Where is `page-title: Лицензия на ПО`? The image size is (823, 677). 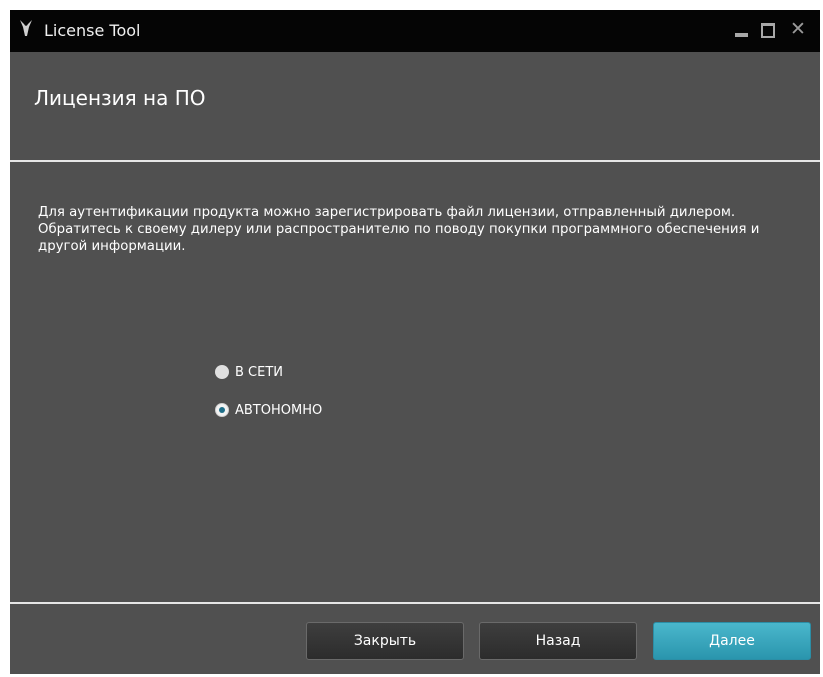
page-title: Лицензия на ПО is located at coordinates (120, 98).